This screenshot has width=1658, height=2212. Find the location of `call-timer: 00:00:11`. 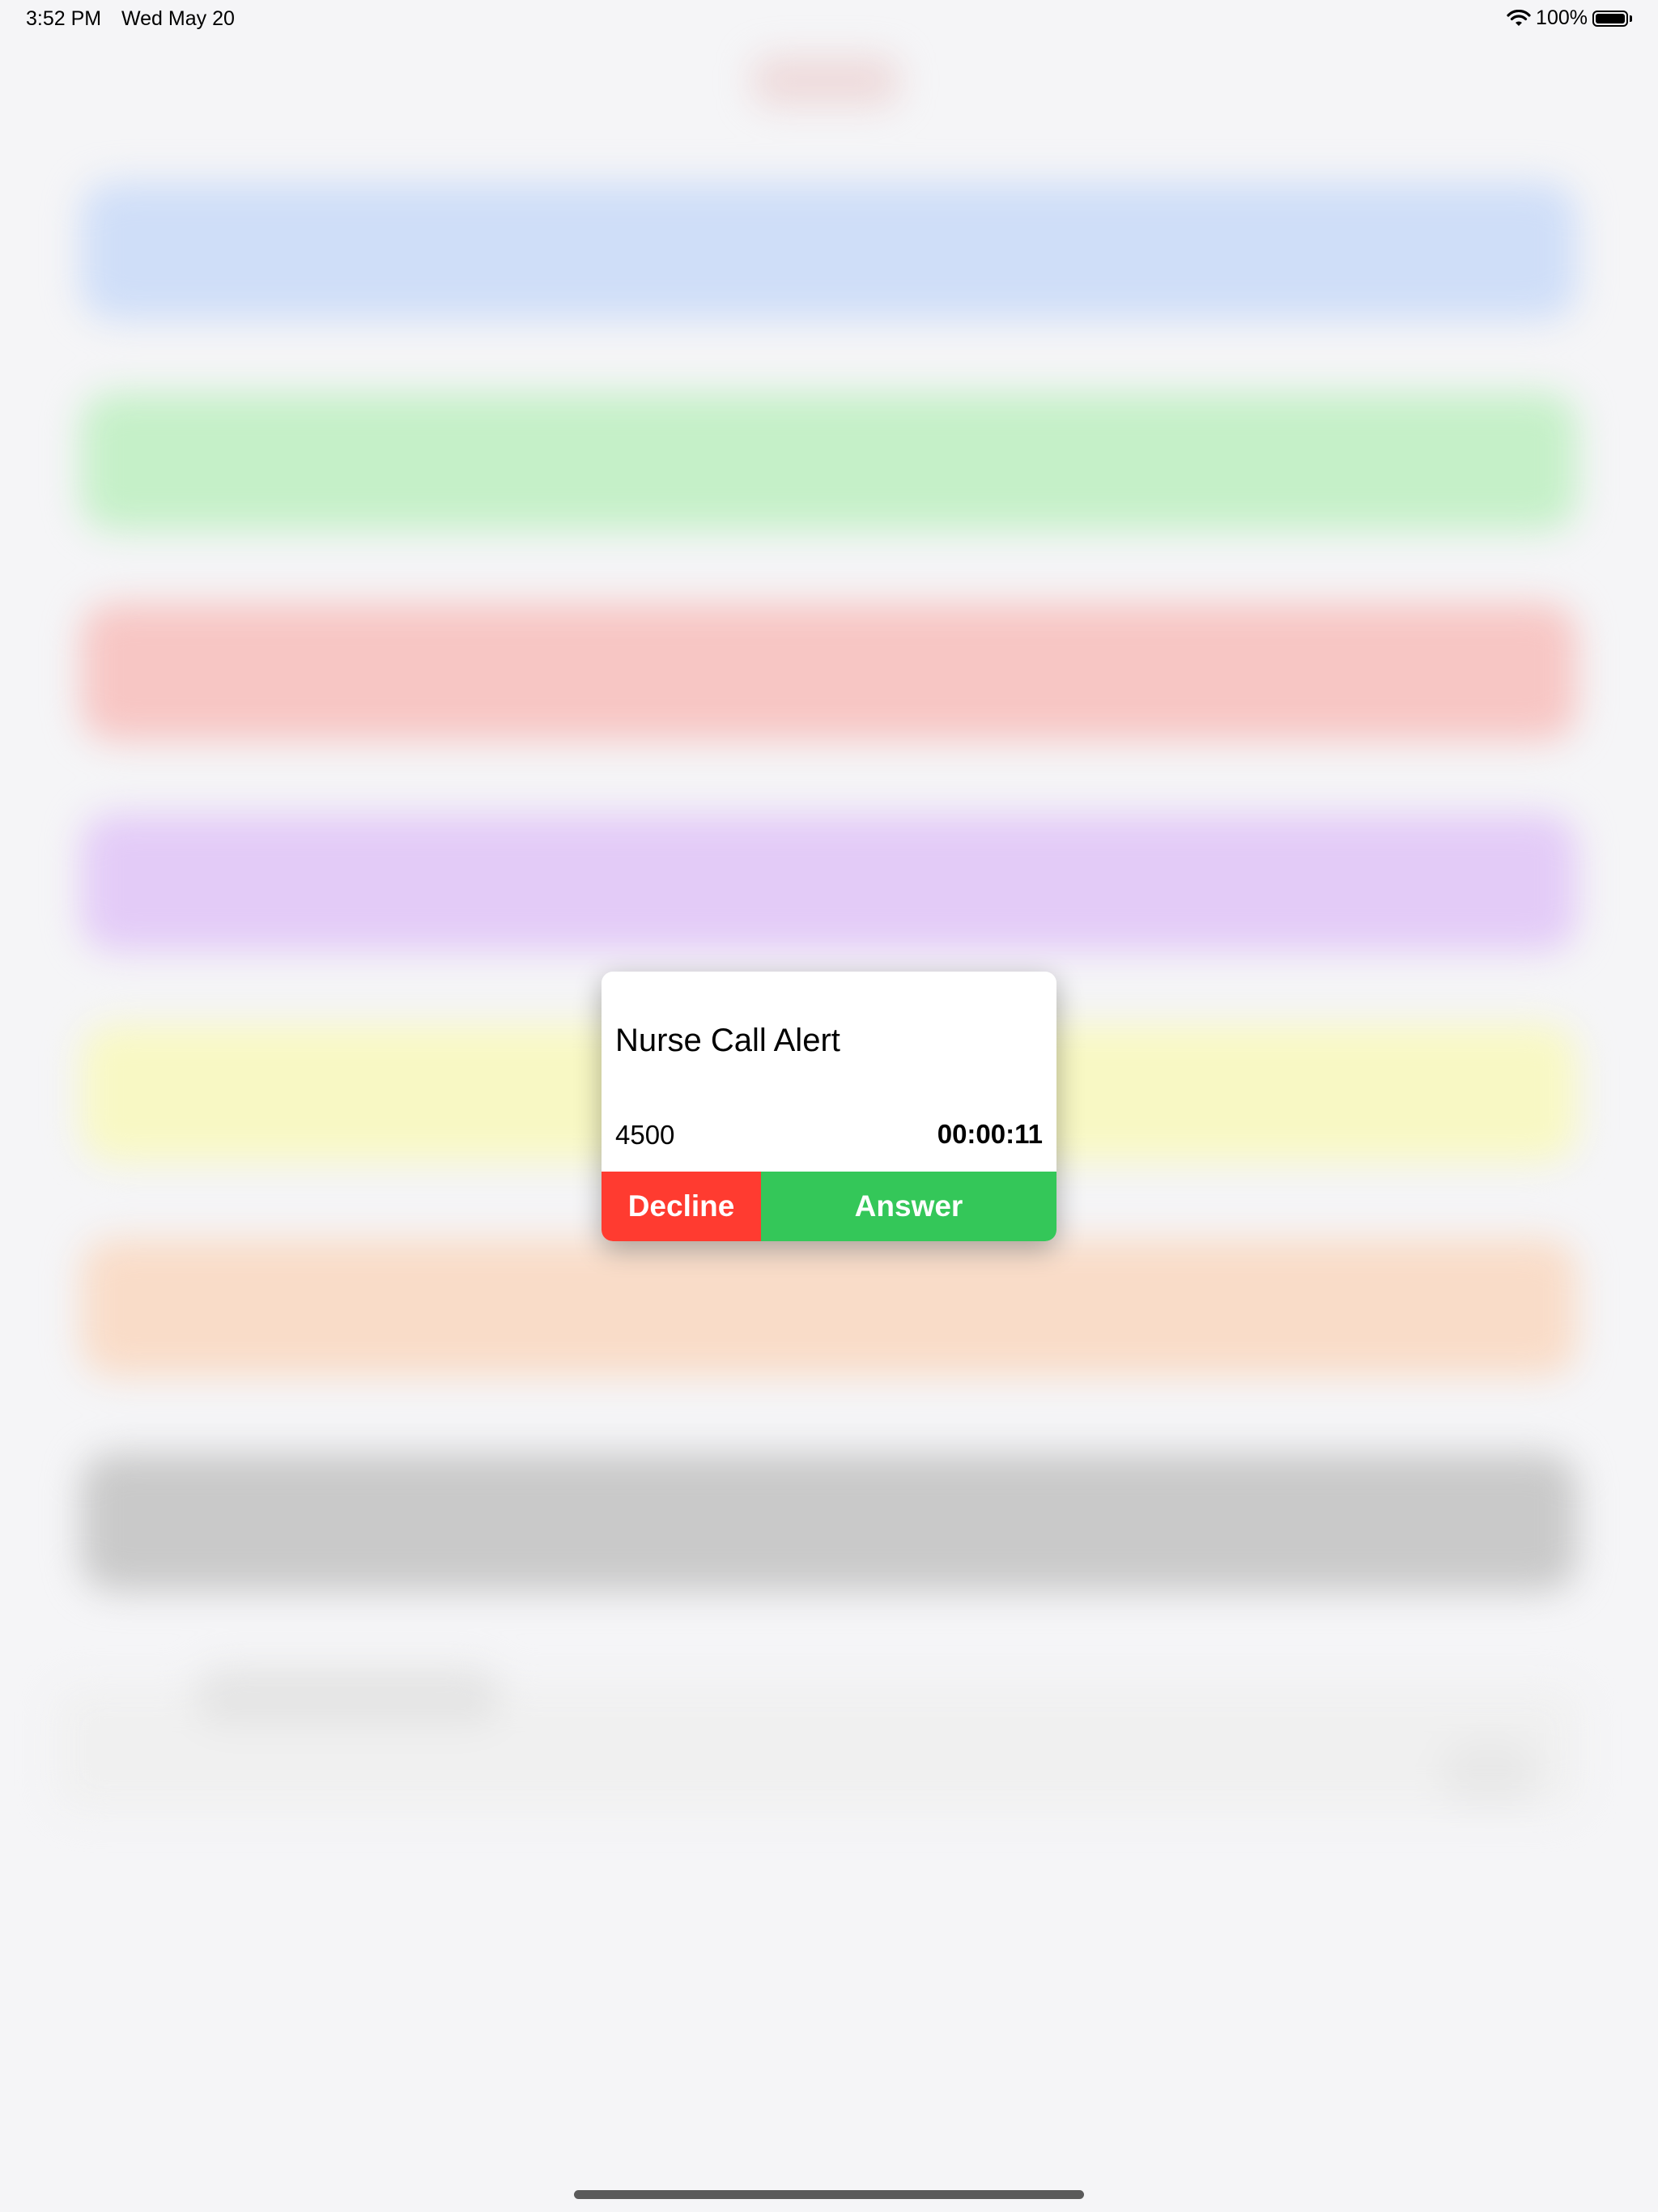

call-timer: 00:00:11 is located at coordinates (990, 1134).